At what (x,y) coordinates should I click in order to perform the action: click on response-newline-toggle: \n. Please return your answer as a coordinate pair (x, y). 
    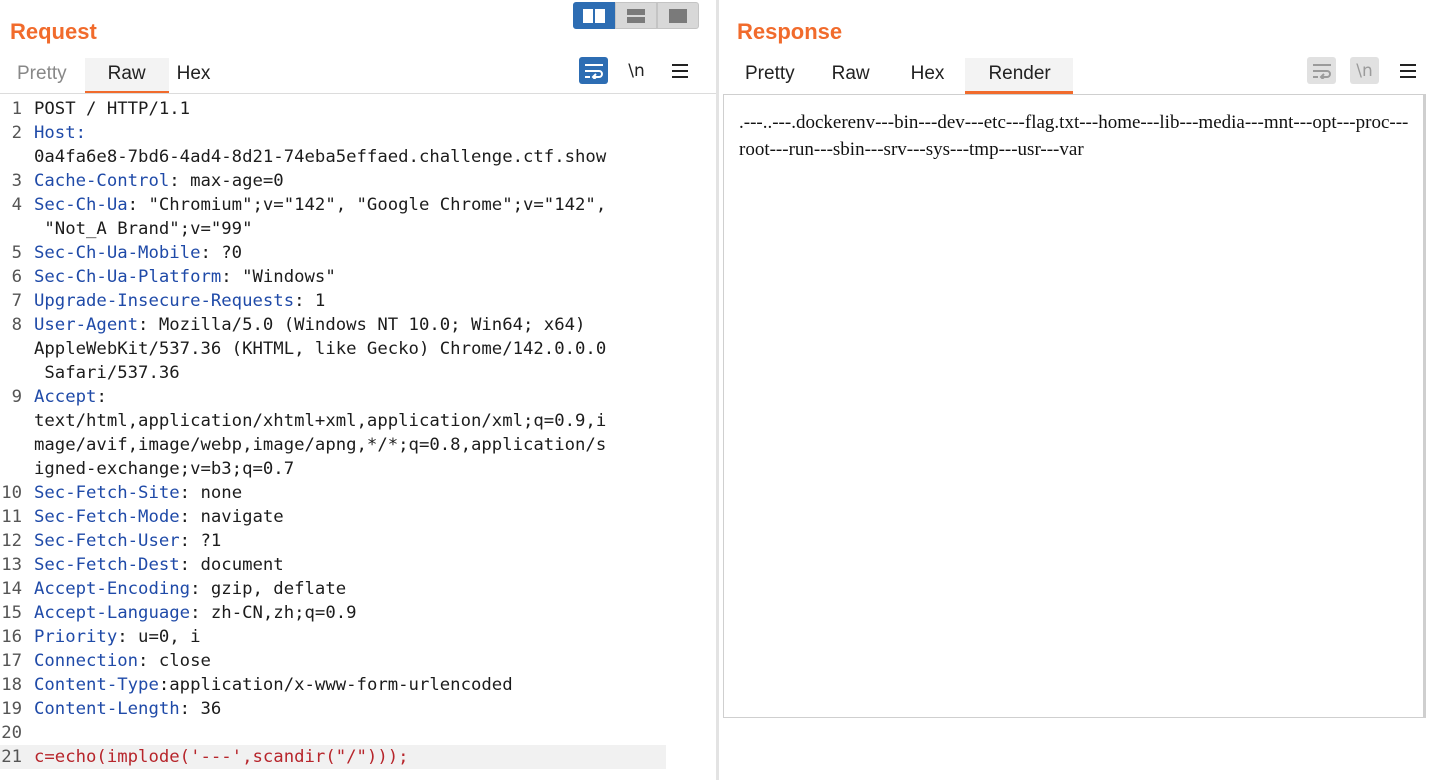
    Looking at the image, I should click on (1364, 70).